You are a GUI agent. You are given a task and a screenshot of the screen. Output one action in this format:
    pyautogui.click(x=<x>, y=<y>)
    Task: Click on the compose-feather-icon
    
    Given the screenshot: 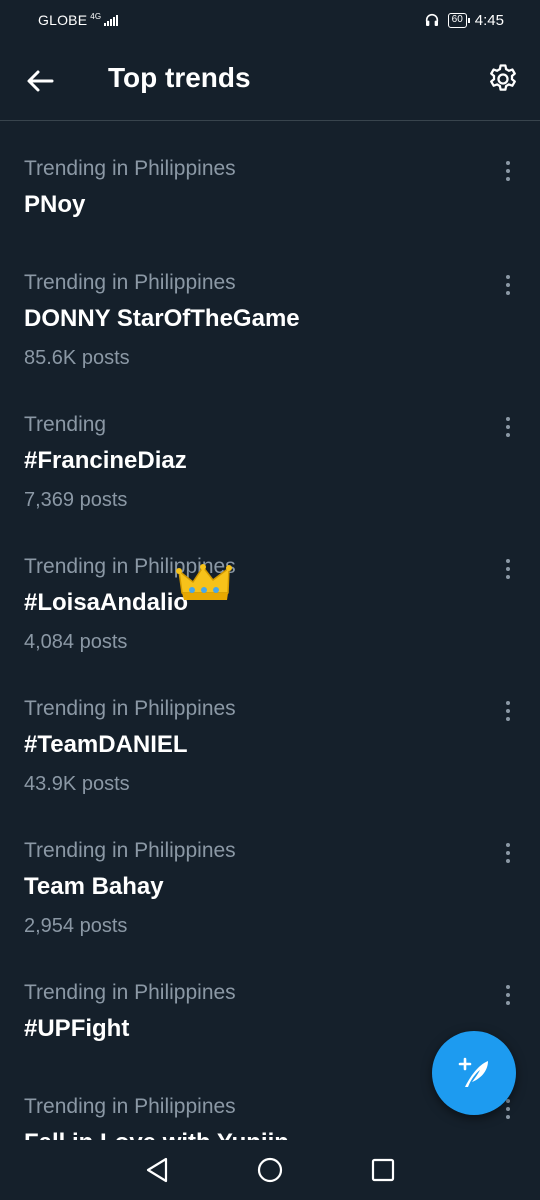 What is the action you would take?
    pyautogui.click(x=473, y=1072)
    